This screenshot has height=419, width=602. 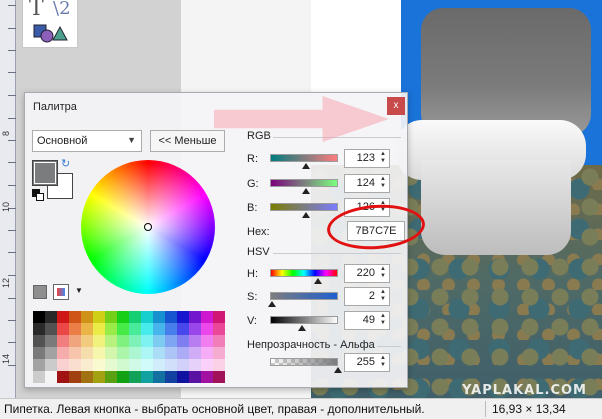 I want to click on r-input: 123 ▲ ▼, so click(x=367, y=158).